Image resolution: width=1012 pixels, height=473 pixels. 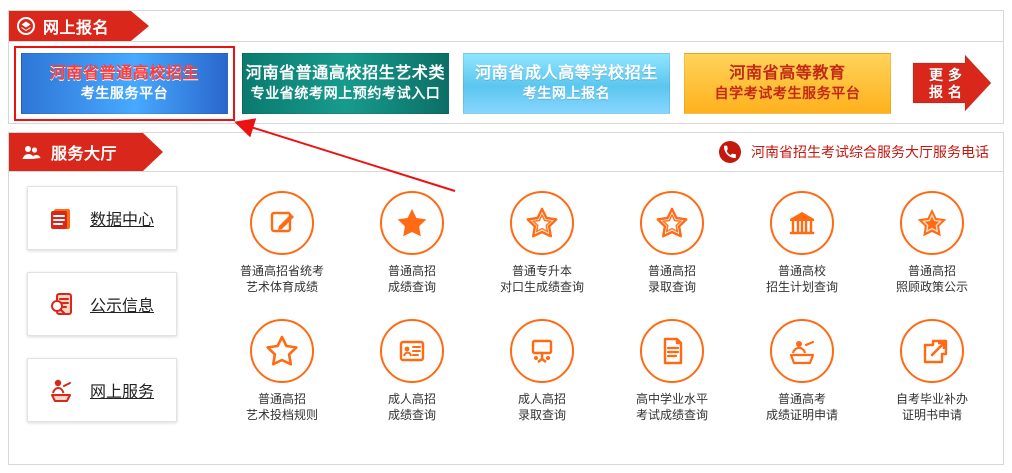 I want to click on banner-self-study-exam-platform: 河南省高等教育 自学考试考生服务平台, so click(x=787, y=83).